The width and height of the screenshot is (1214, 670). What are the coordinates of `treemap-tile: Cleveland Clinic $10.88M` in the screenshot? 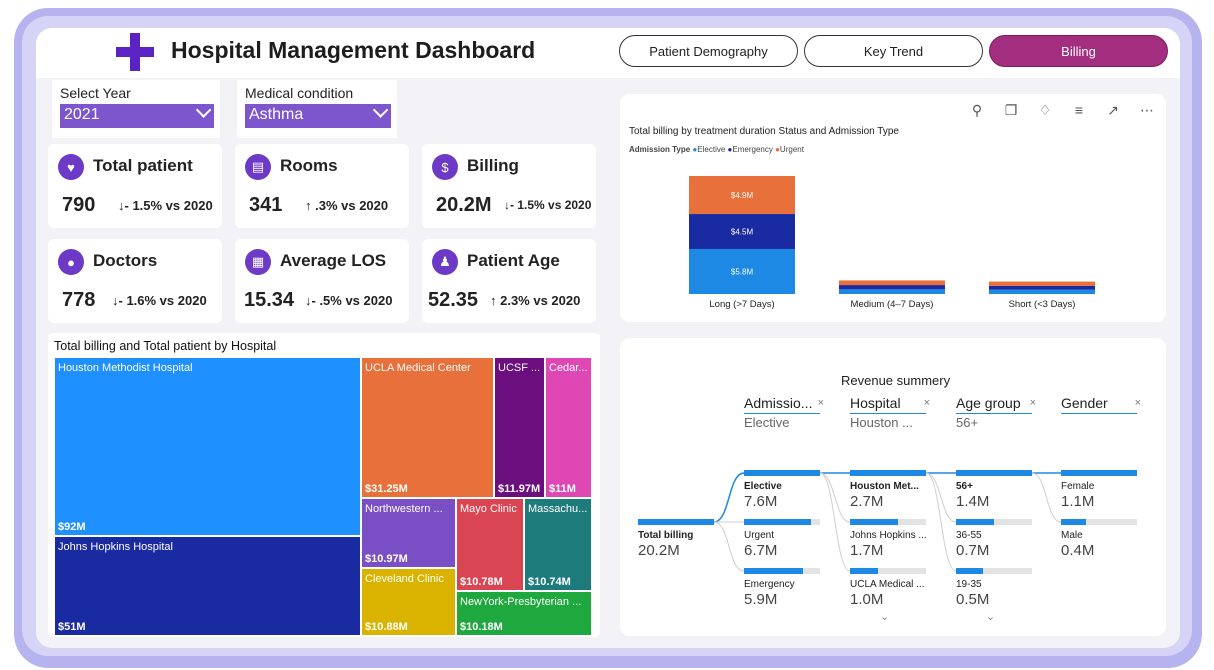 It's located at (408, 602).